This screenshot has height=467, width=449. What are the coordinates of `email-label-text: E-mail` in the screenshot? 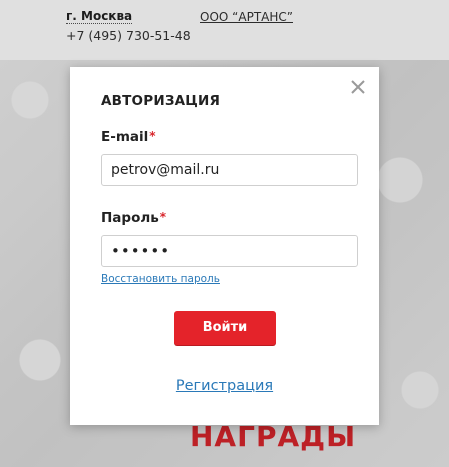 It's located at (125, 137).